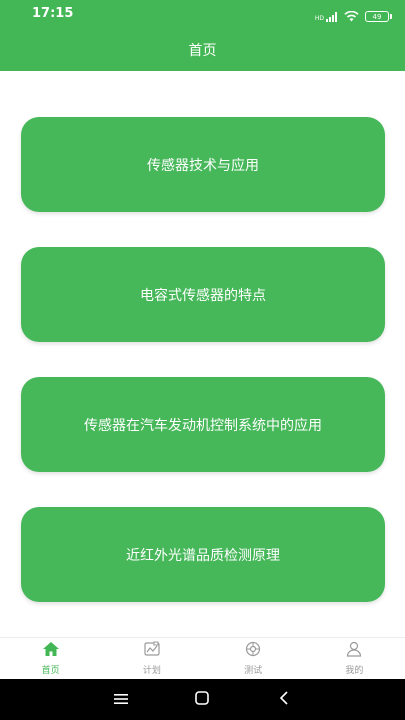  What do you see at coordinates (354, 671) in the screenshot?
I see `tab-label: 我的` at bounding box center [354, 671].